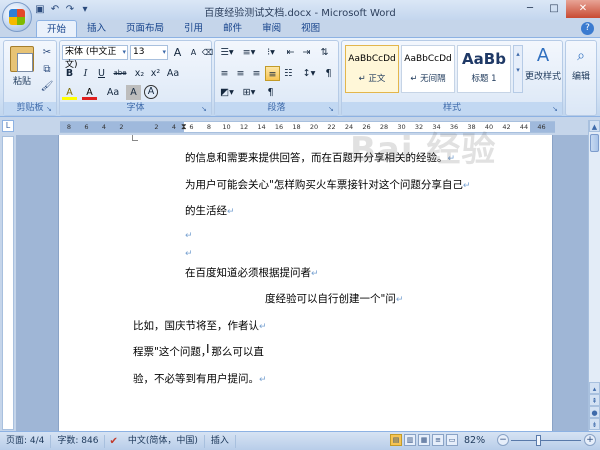  Describe the element at coordinates (503, 440) in the screenshot. I see `zoom-out-icon: −` at that location.